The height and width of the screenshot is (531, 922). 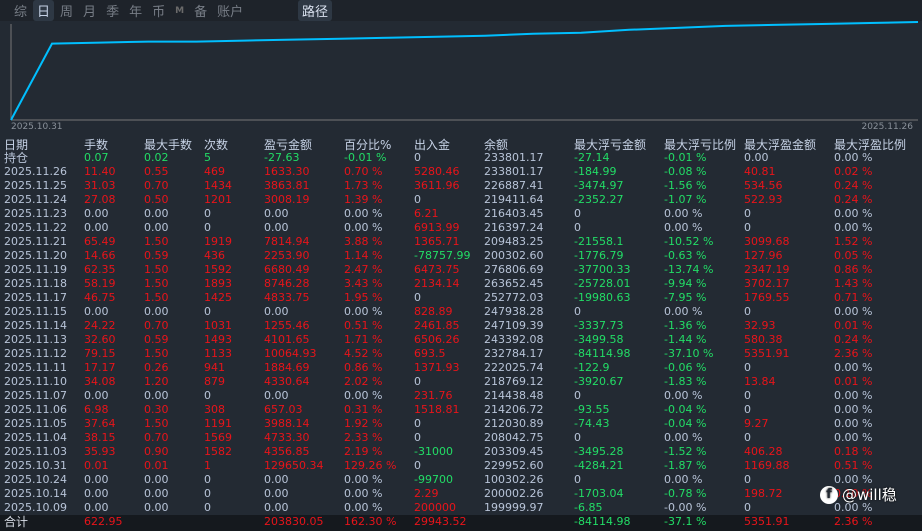 I want to click on cell-5: 2.02 %, so click(x=363, y=381).